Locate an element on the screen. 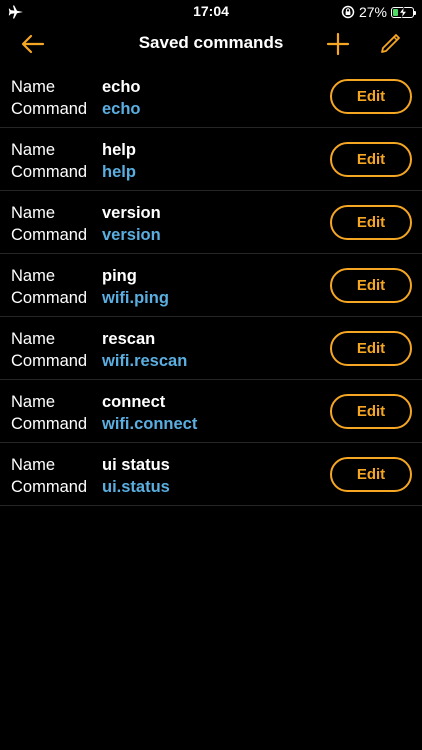 Image resolution: width=422 pixels, height=750 pixels. plus-icon is located at coordinates (338, 44).